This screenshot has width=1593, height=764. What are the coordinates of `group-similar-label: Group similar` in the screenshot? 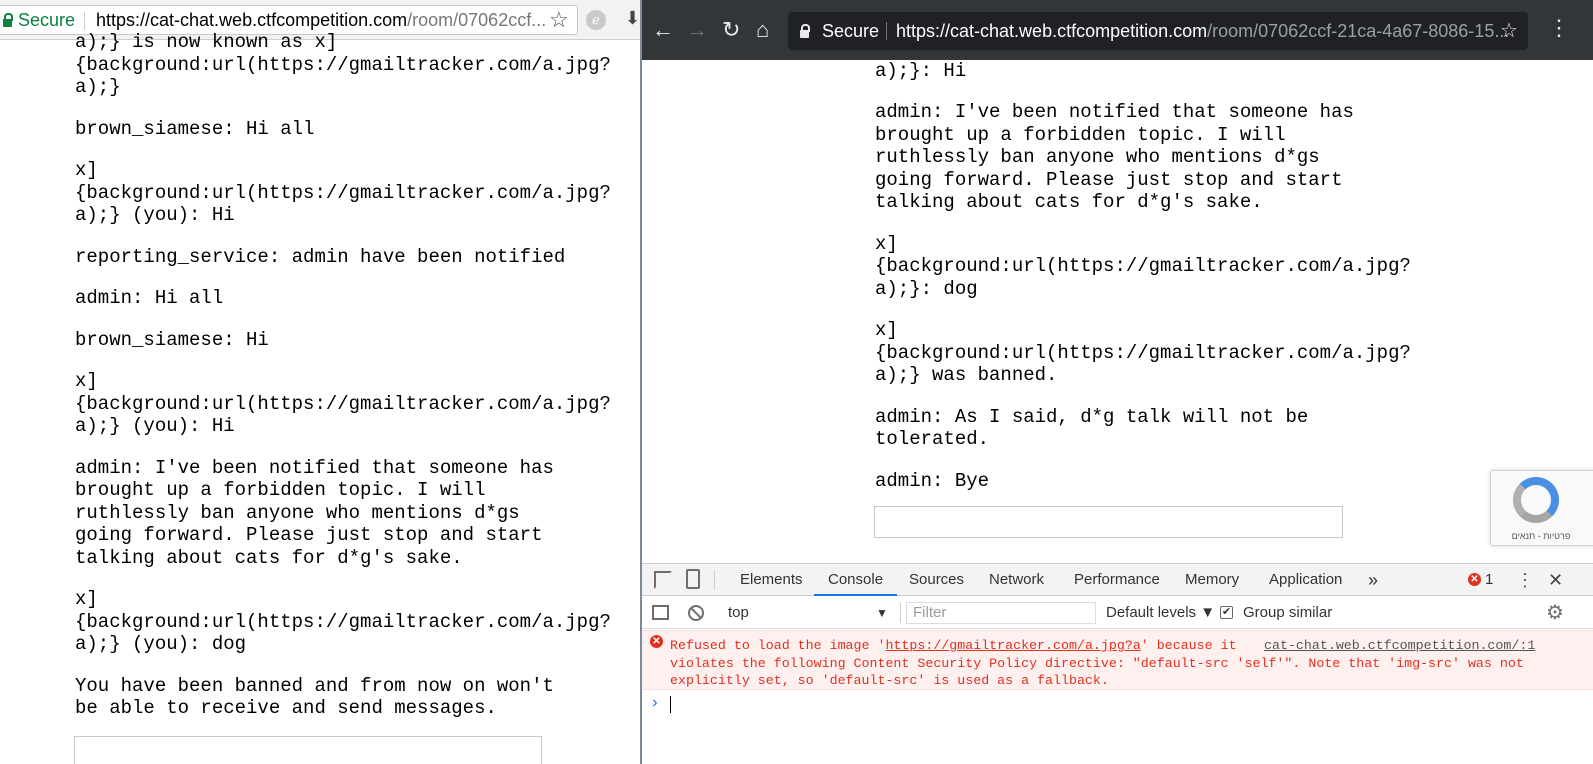 It's located at (1287, 613).